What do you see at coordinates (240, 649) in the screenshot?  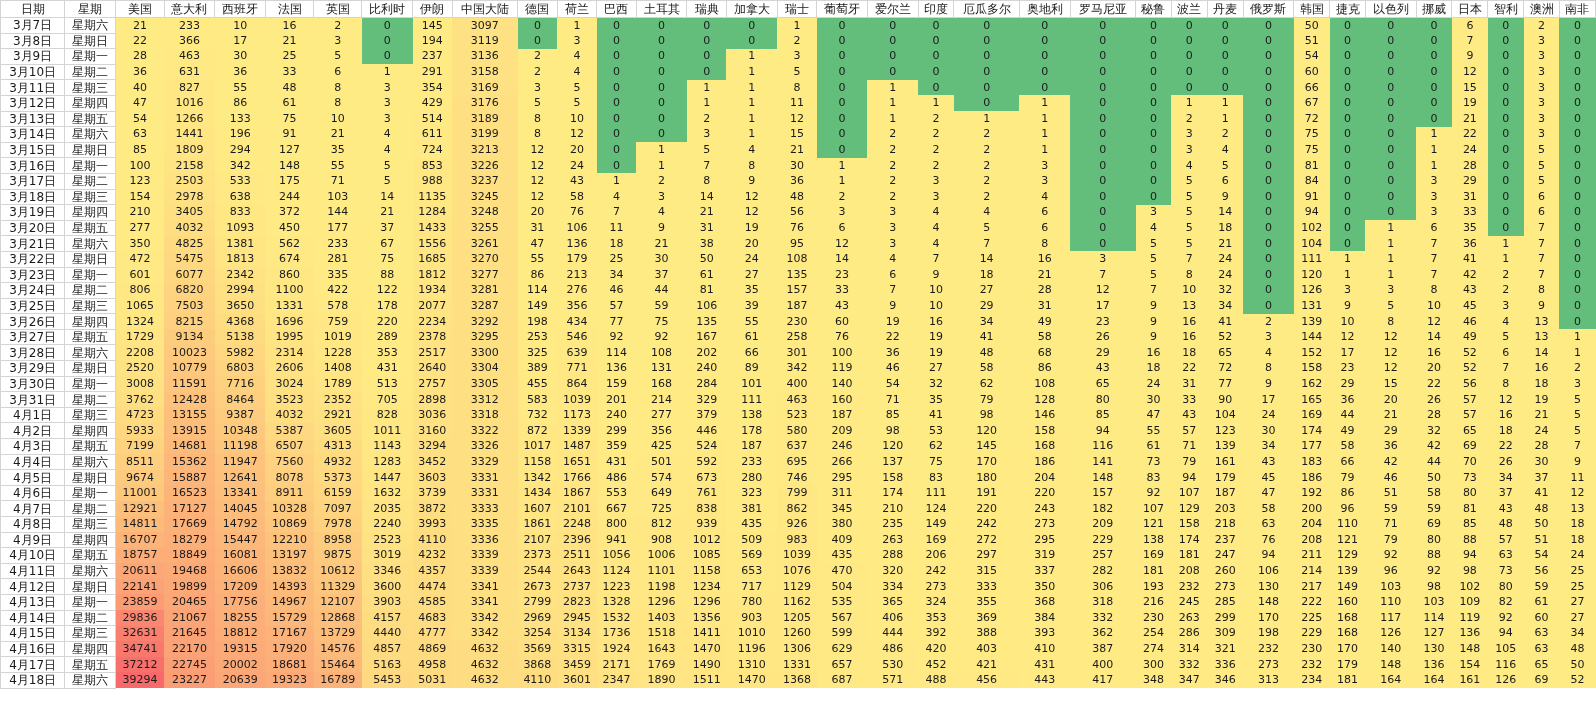 I see `table-cell: 19315` at bounding box center [240, 649].